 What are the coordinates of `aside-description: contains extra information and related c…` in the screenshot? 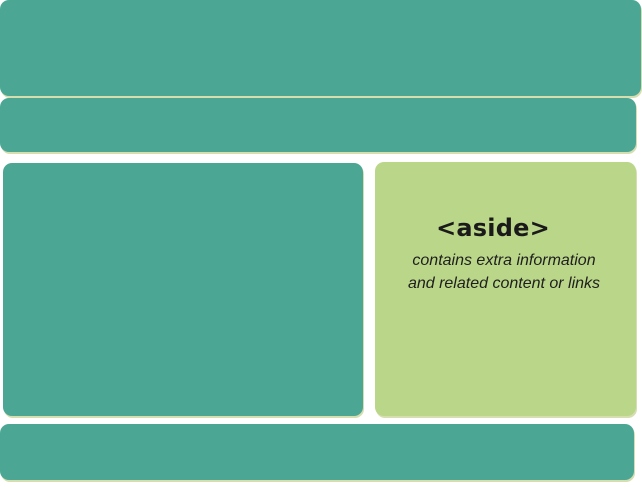 It's located at (504, 272).